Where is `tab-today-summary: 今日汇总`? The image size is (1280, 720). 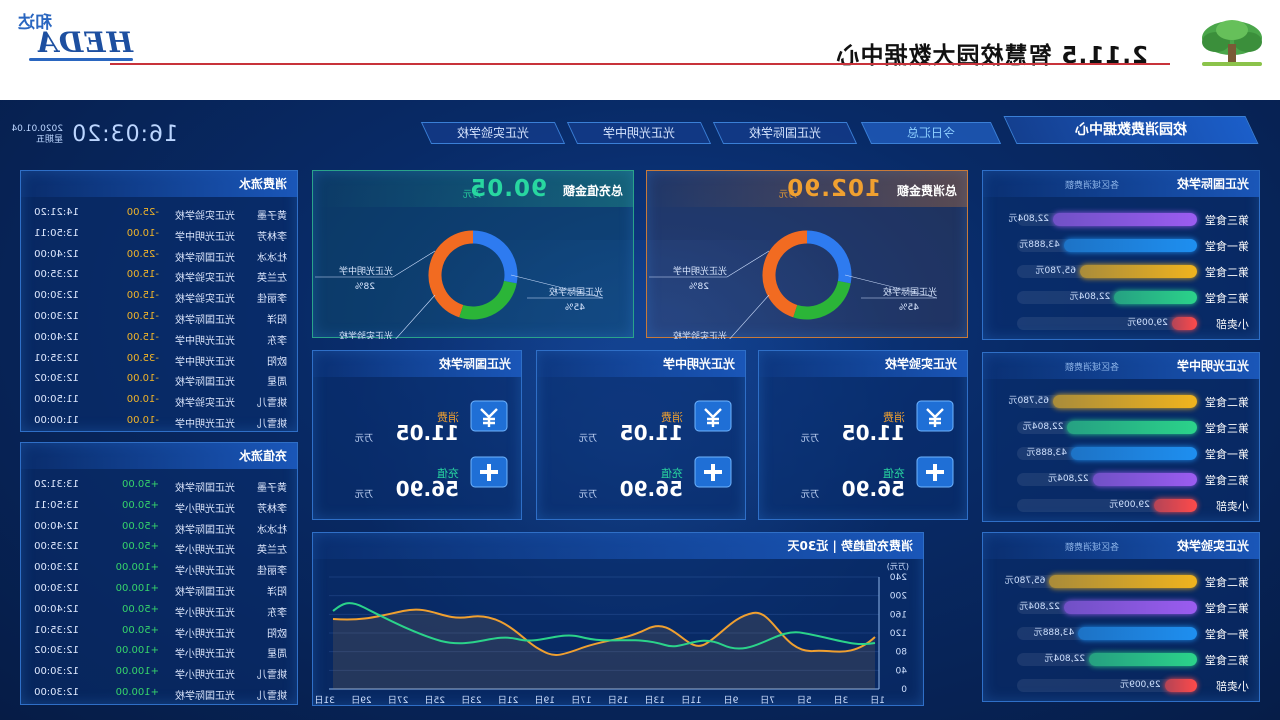
tab-today-summary: 今日汇总 is located at coordinates (931, 133).